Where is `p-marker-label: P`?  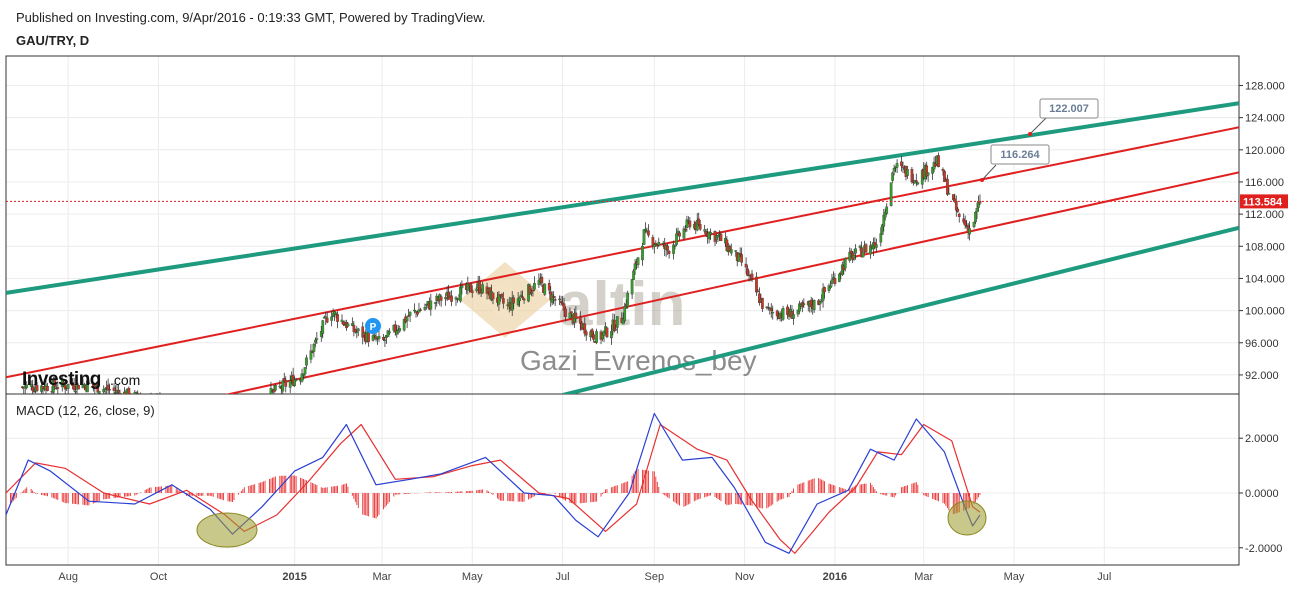 p-marker-label: P is located at coordinates (373, 327).